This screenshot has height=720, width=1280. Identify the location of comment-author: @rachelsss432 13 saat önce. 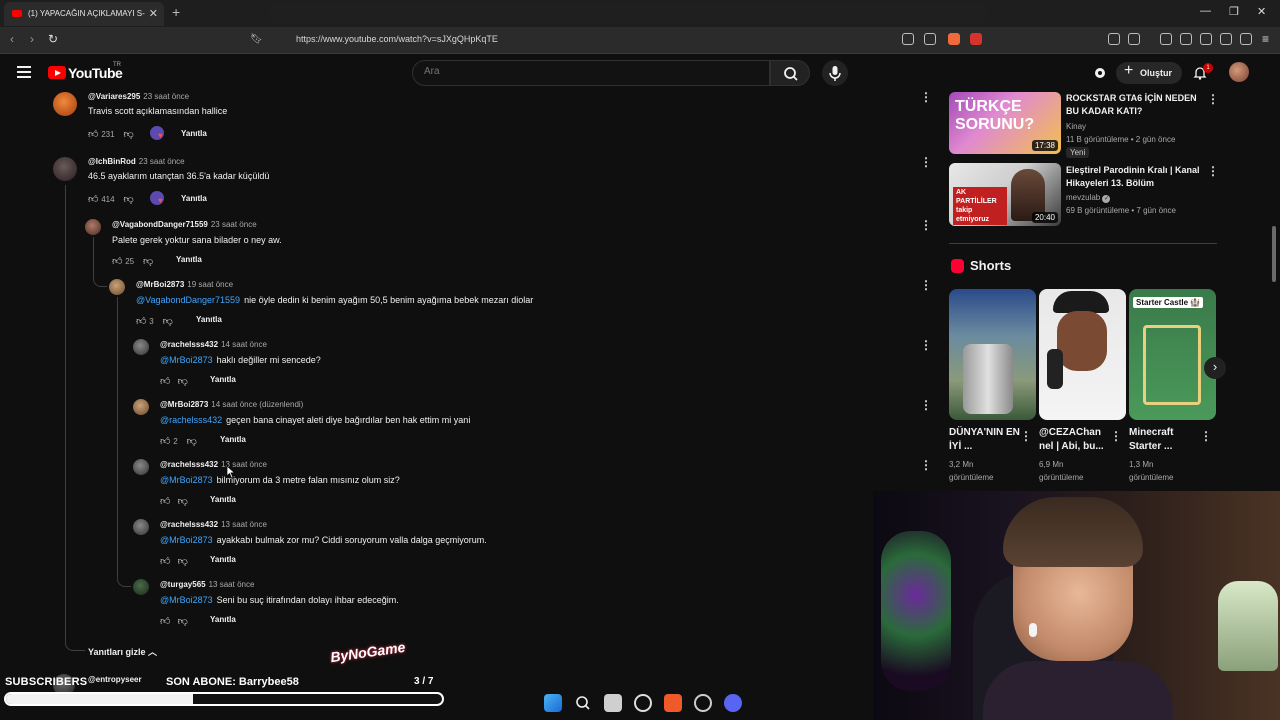
(213, 524).